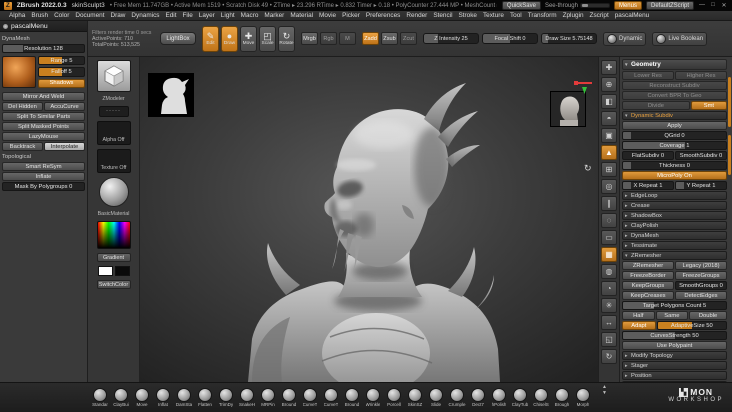 This screenshot has width=732, height=412. What do you see at coordinates (478, 397) in the screenshot?
I see `tray-brush-item: Dect7` at bounding box center [478, 397].